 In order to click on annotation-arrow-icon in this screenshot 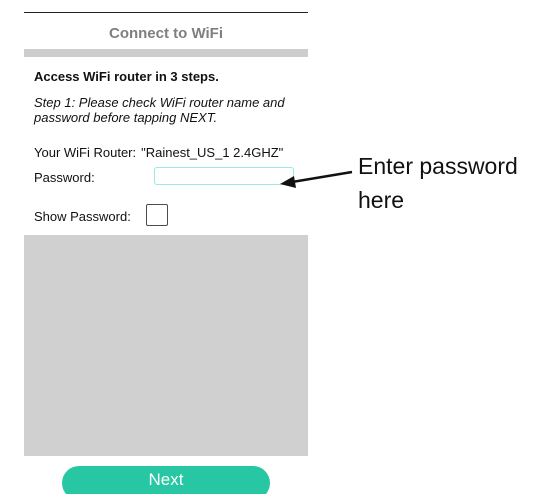, I will do `click(316, 179)`.